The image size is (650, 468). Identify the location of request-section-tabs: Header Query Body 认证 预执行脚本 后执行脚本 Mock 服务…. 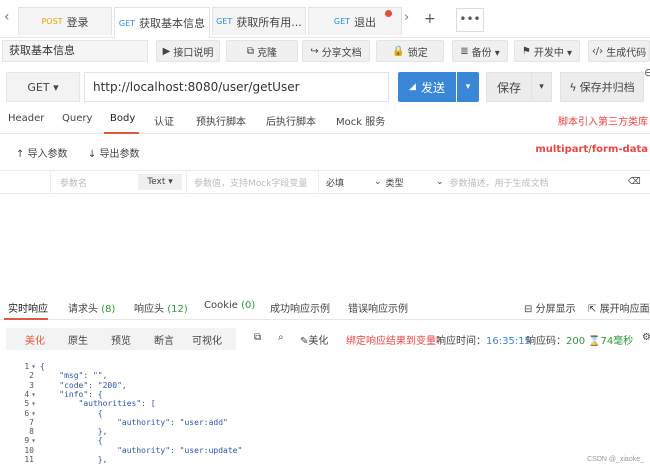
(325, 121).